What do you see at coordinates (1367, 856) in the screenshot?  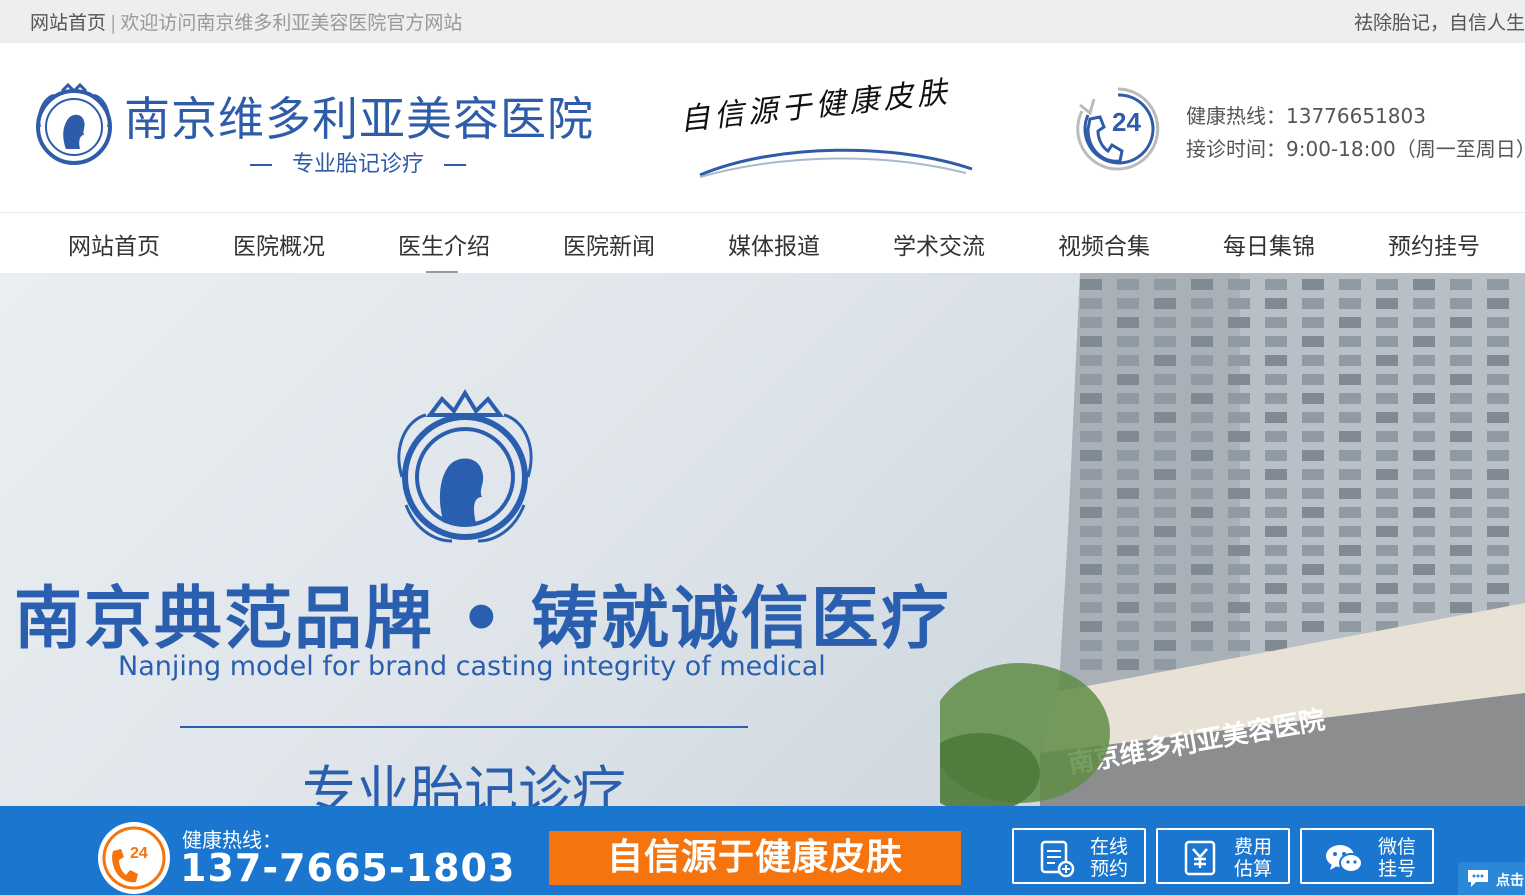 I see `wechat-register-button: 微信 挂号` at bounding box center [1367, 856].